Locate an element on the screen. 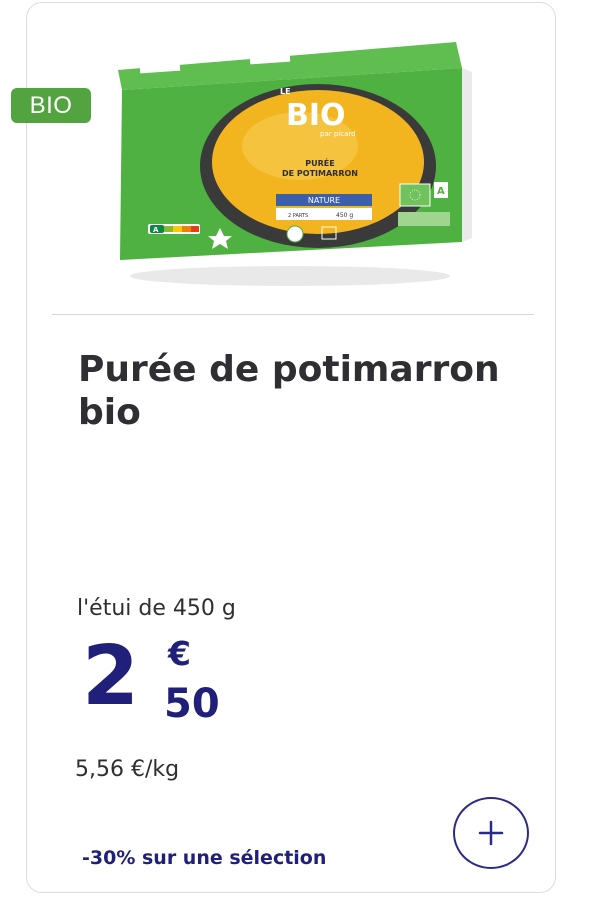  brand-sub: par picard is located at coordinates (338, 134).